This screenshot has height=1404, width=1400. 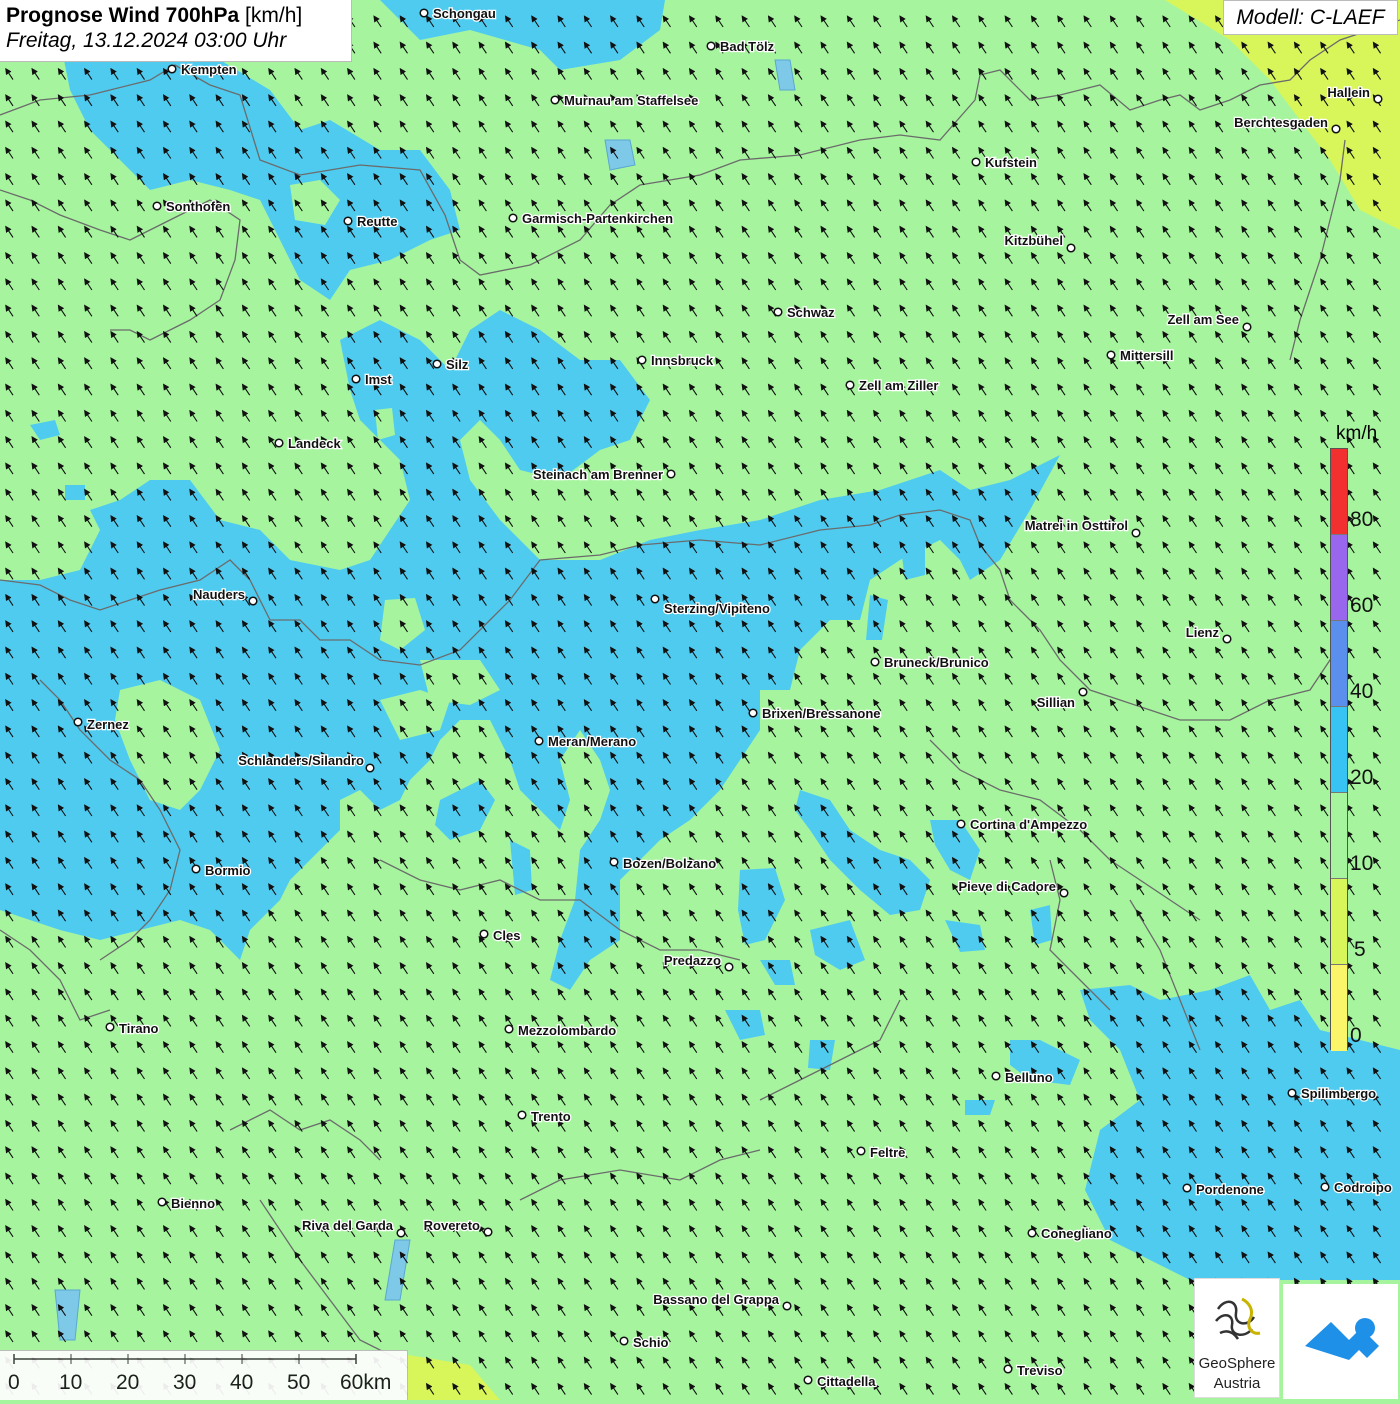 What do you see at coordinates (1338, 1093) in the screenshot?
I see `city-label: Spilimbergo` at bounding box center [1338, 1093].